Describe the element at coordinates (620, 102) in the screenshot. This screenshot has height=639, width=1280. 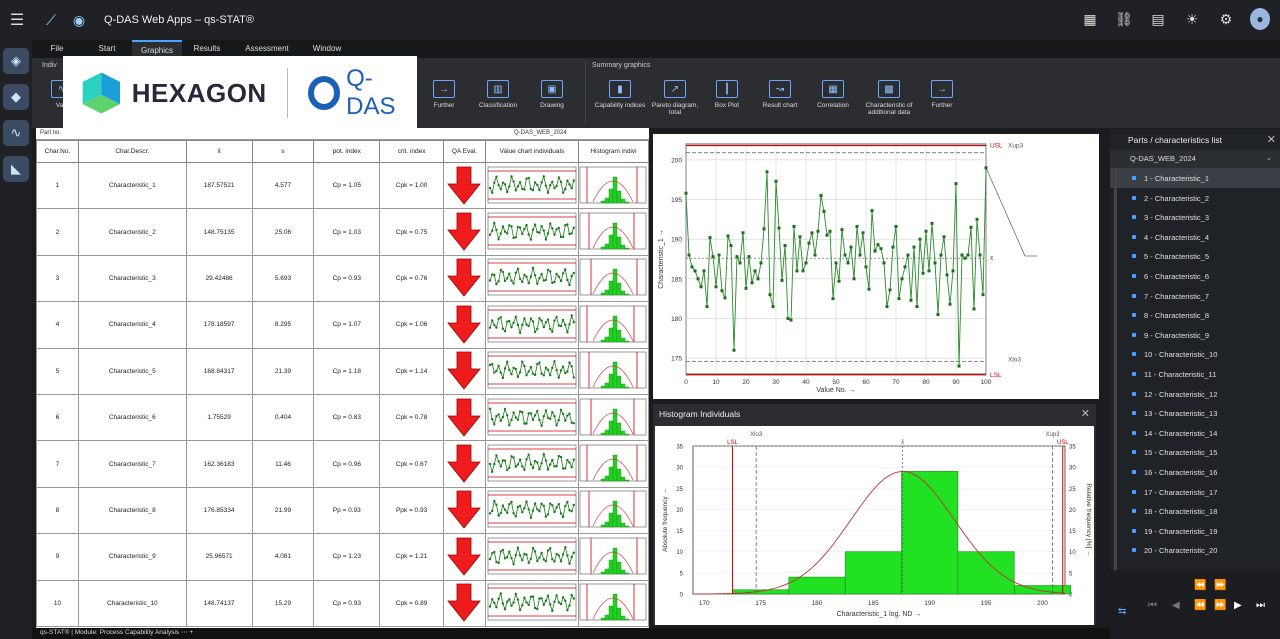
I see `capability-indices-button: ▮ Capability indices` at that location.